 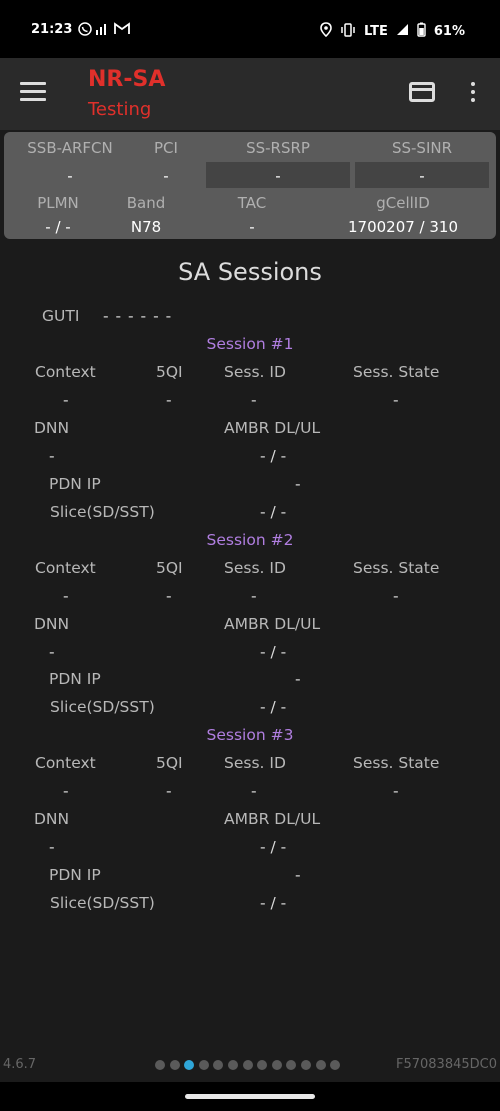 What do you see at coordinates (33, 93) in the screenshot?
I see `menu-icon` at bounding box center [33, 93].